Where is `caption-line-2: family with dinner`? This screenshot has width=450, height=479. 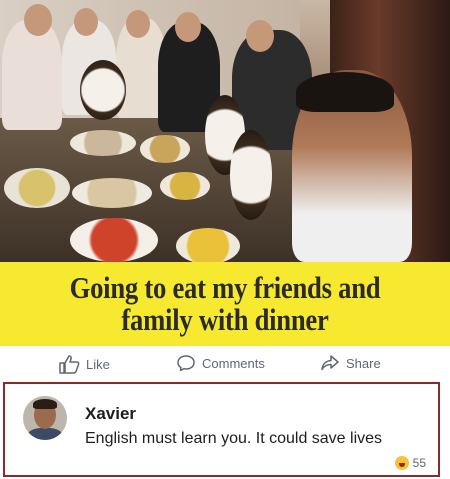
caption-line-2: family with dinner is located at coordinates (225, 319).